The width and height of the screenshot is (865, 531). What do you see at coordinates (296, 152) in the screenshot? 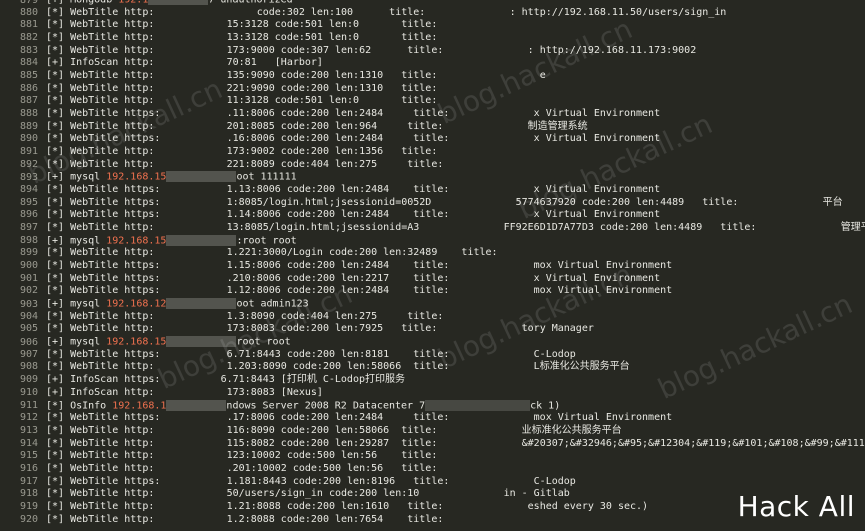
I see `log-text: 173:9002 code:200 len:1356 title:` at bounding box center [296, 152].